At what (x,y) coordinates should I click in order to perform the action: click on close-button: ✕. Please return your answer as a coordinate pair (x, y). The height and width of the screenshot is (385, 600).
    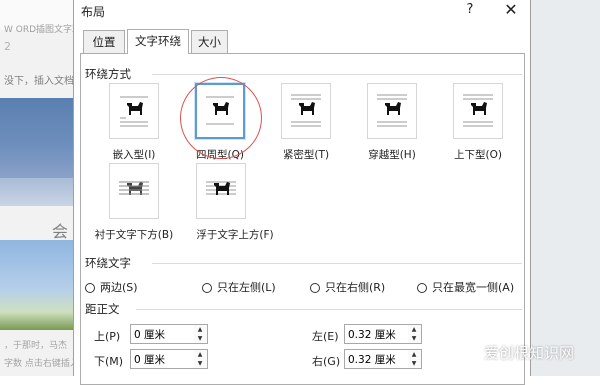
    Looking at the image, I should click on (511, 10).